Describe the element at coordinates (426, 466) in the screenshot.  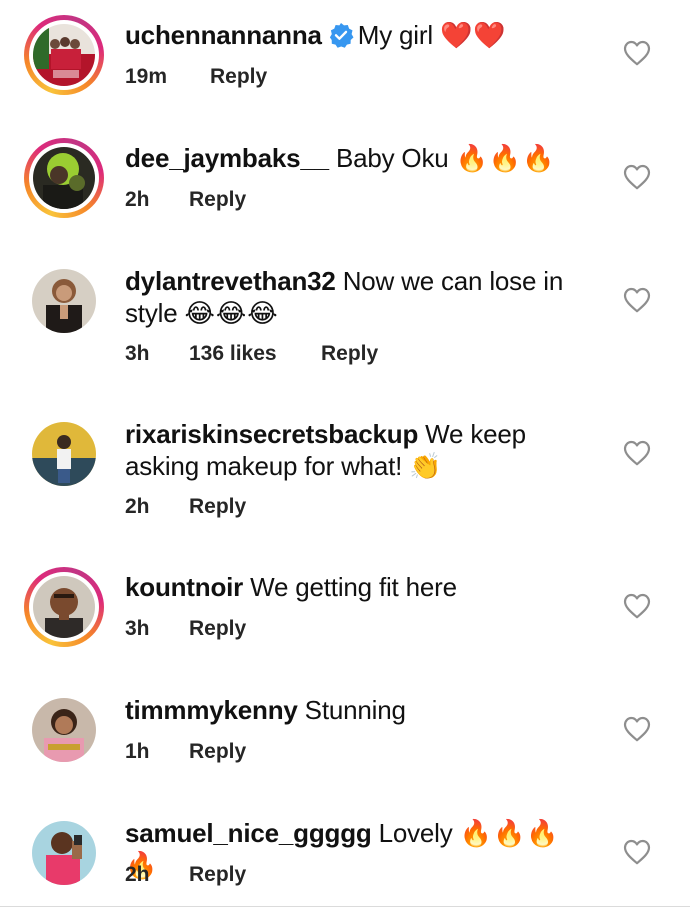
I see `clapping-emoji: 👏` at that location.